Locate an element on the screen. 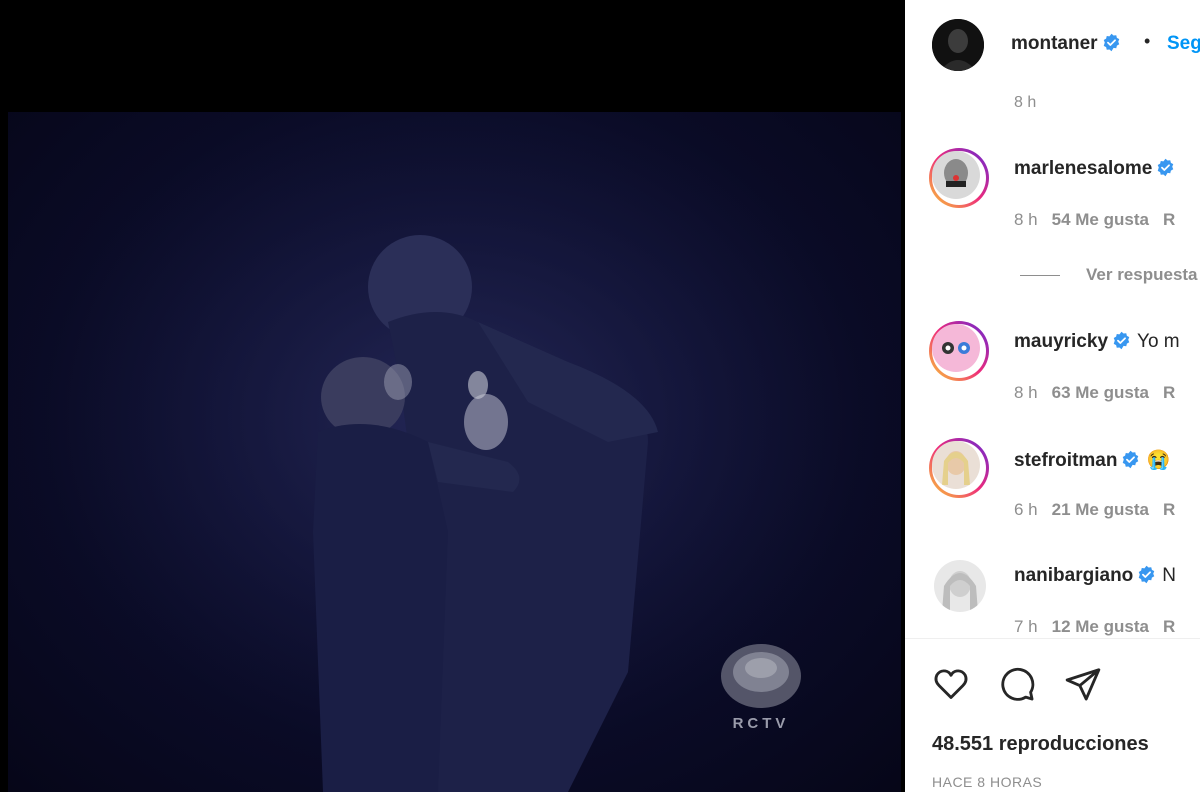 This screenshot has height=792, width=1200. author-username-text: montaner is located at coordinates (1054, 43).